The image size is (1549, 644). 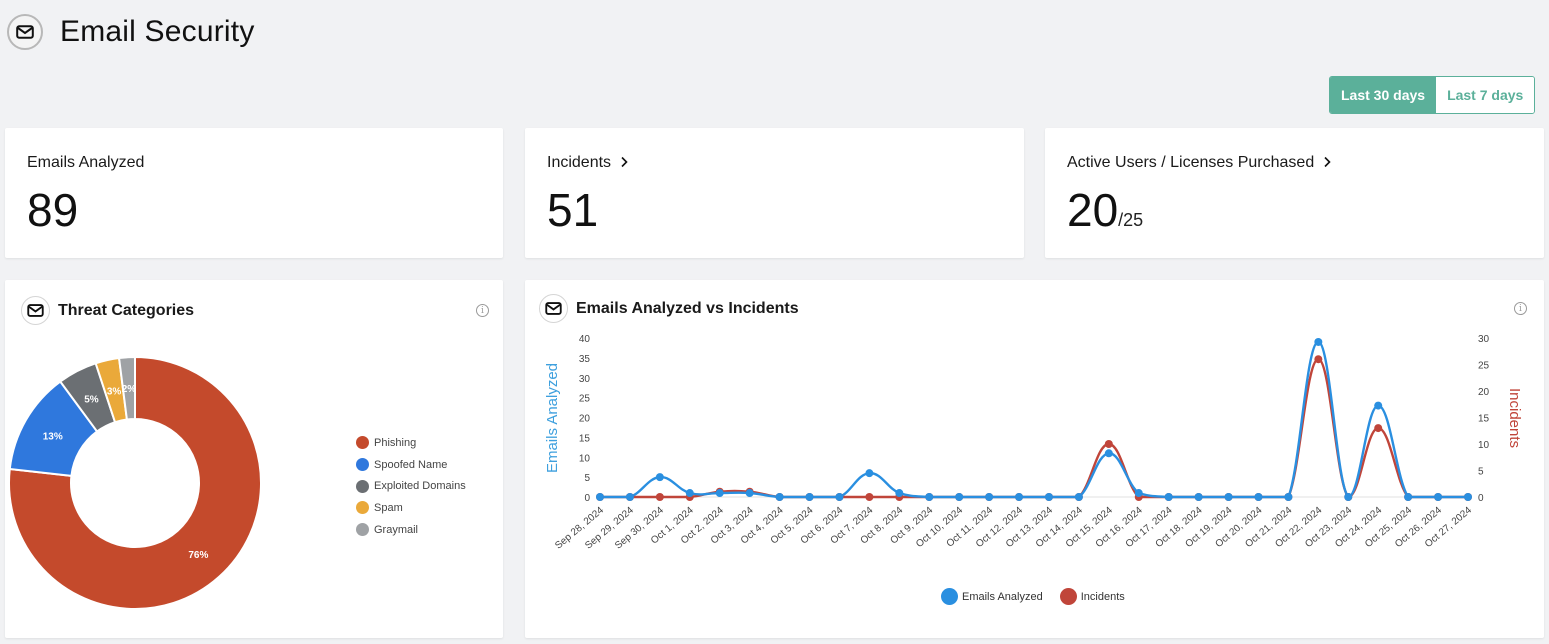 What do you see at coordinates (1383, 95) in the screenshot?
I see `last-30-days-button: Last 30 days` at bounding box center [1383, 95].